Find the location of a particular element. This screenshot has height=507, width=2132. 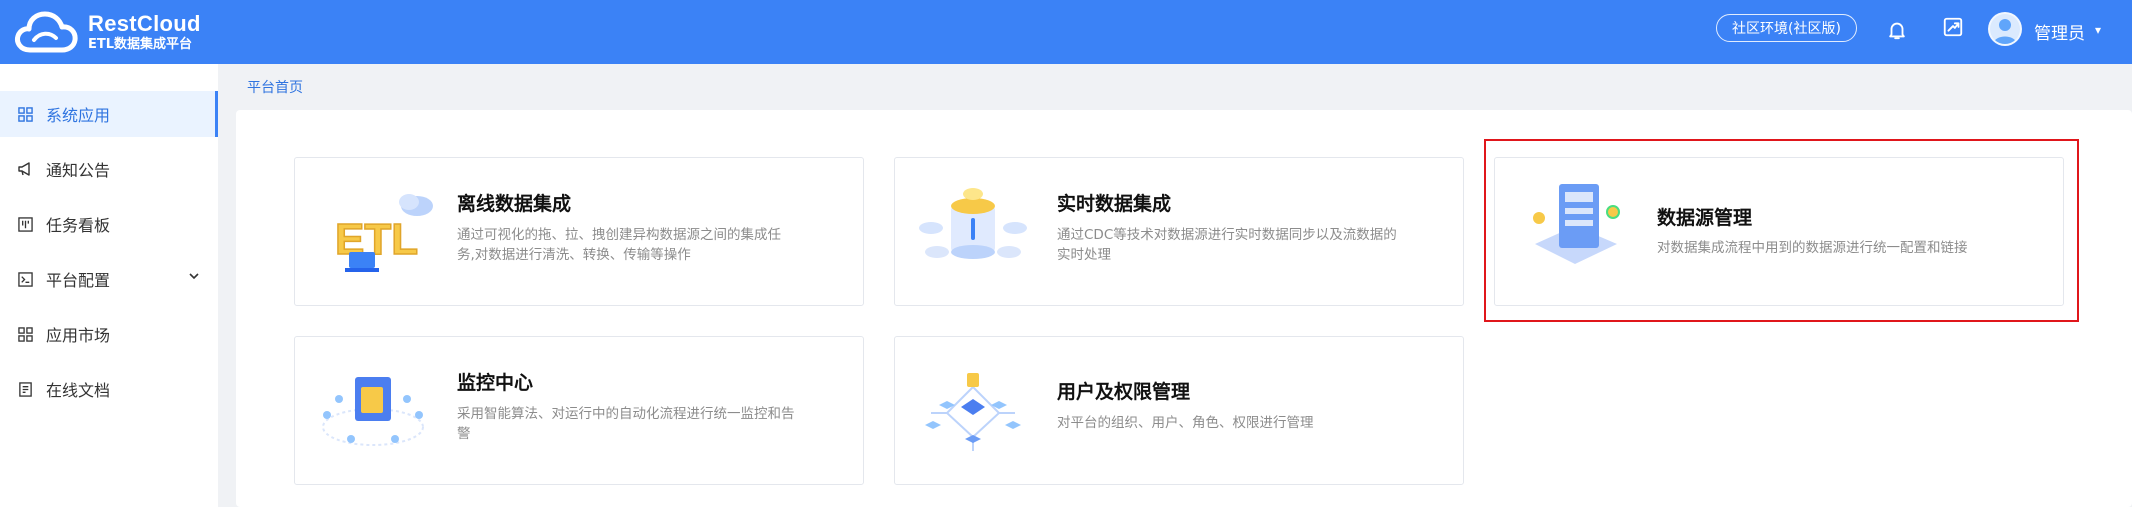

monitoring-illustration-icon is located at coordinates (373, 411).